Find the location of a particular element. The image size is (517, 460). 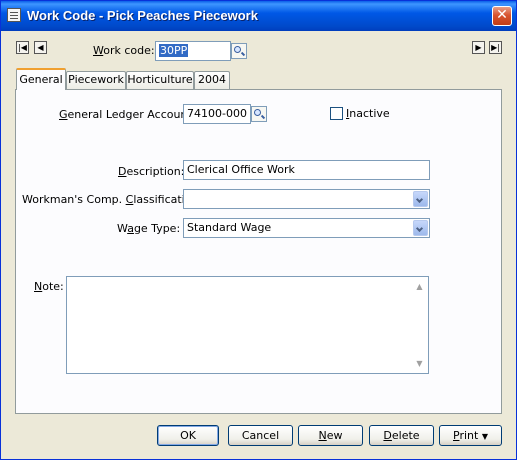

next-record-button: ▶ is located at coordinates (478, 47).